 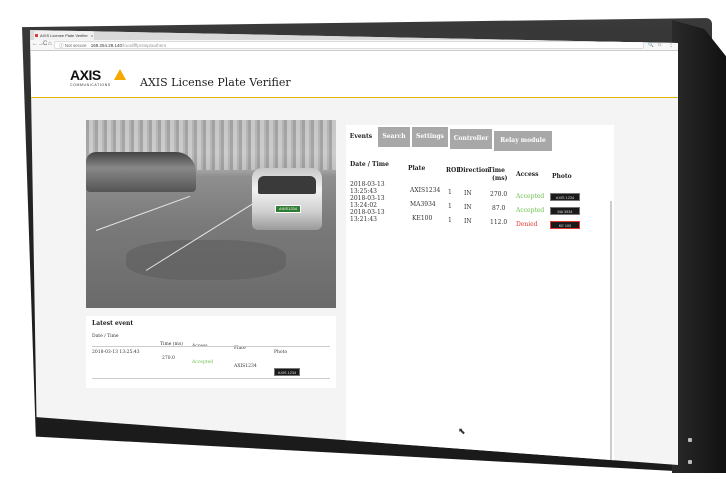 I want to click on latest-header-datetime: Date / Time, so click(x=105, y=336).